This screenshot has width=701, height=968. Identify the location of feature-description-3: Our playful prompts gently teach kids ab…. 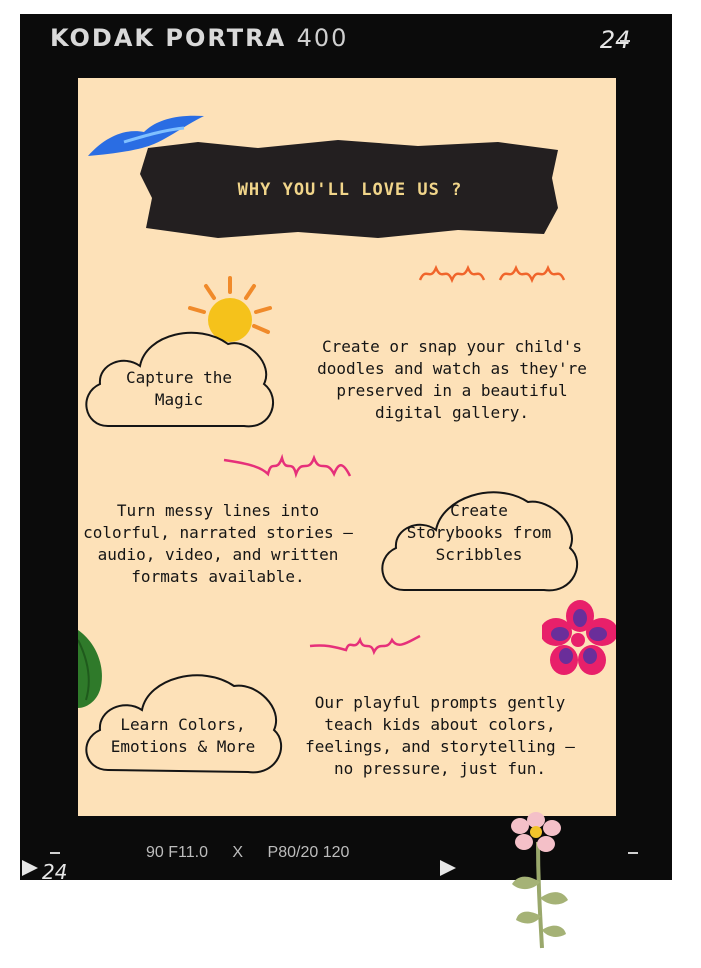
(440, 735).